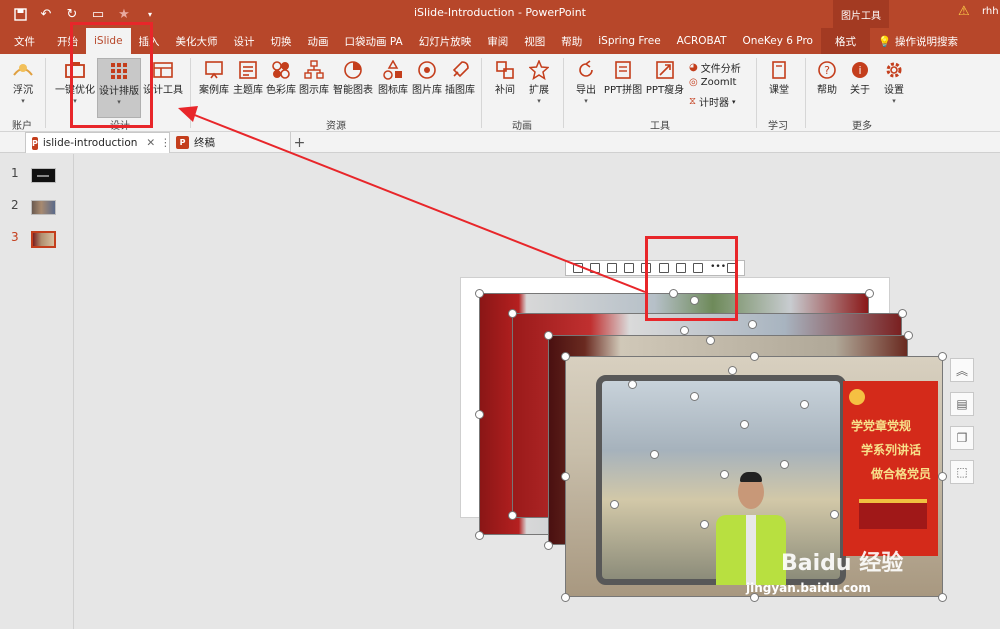 This screenshot has height=629, width=1000. I want to click on party-poster: 学党章党规 学系列讲话 做合格党员, so click(890, 468).